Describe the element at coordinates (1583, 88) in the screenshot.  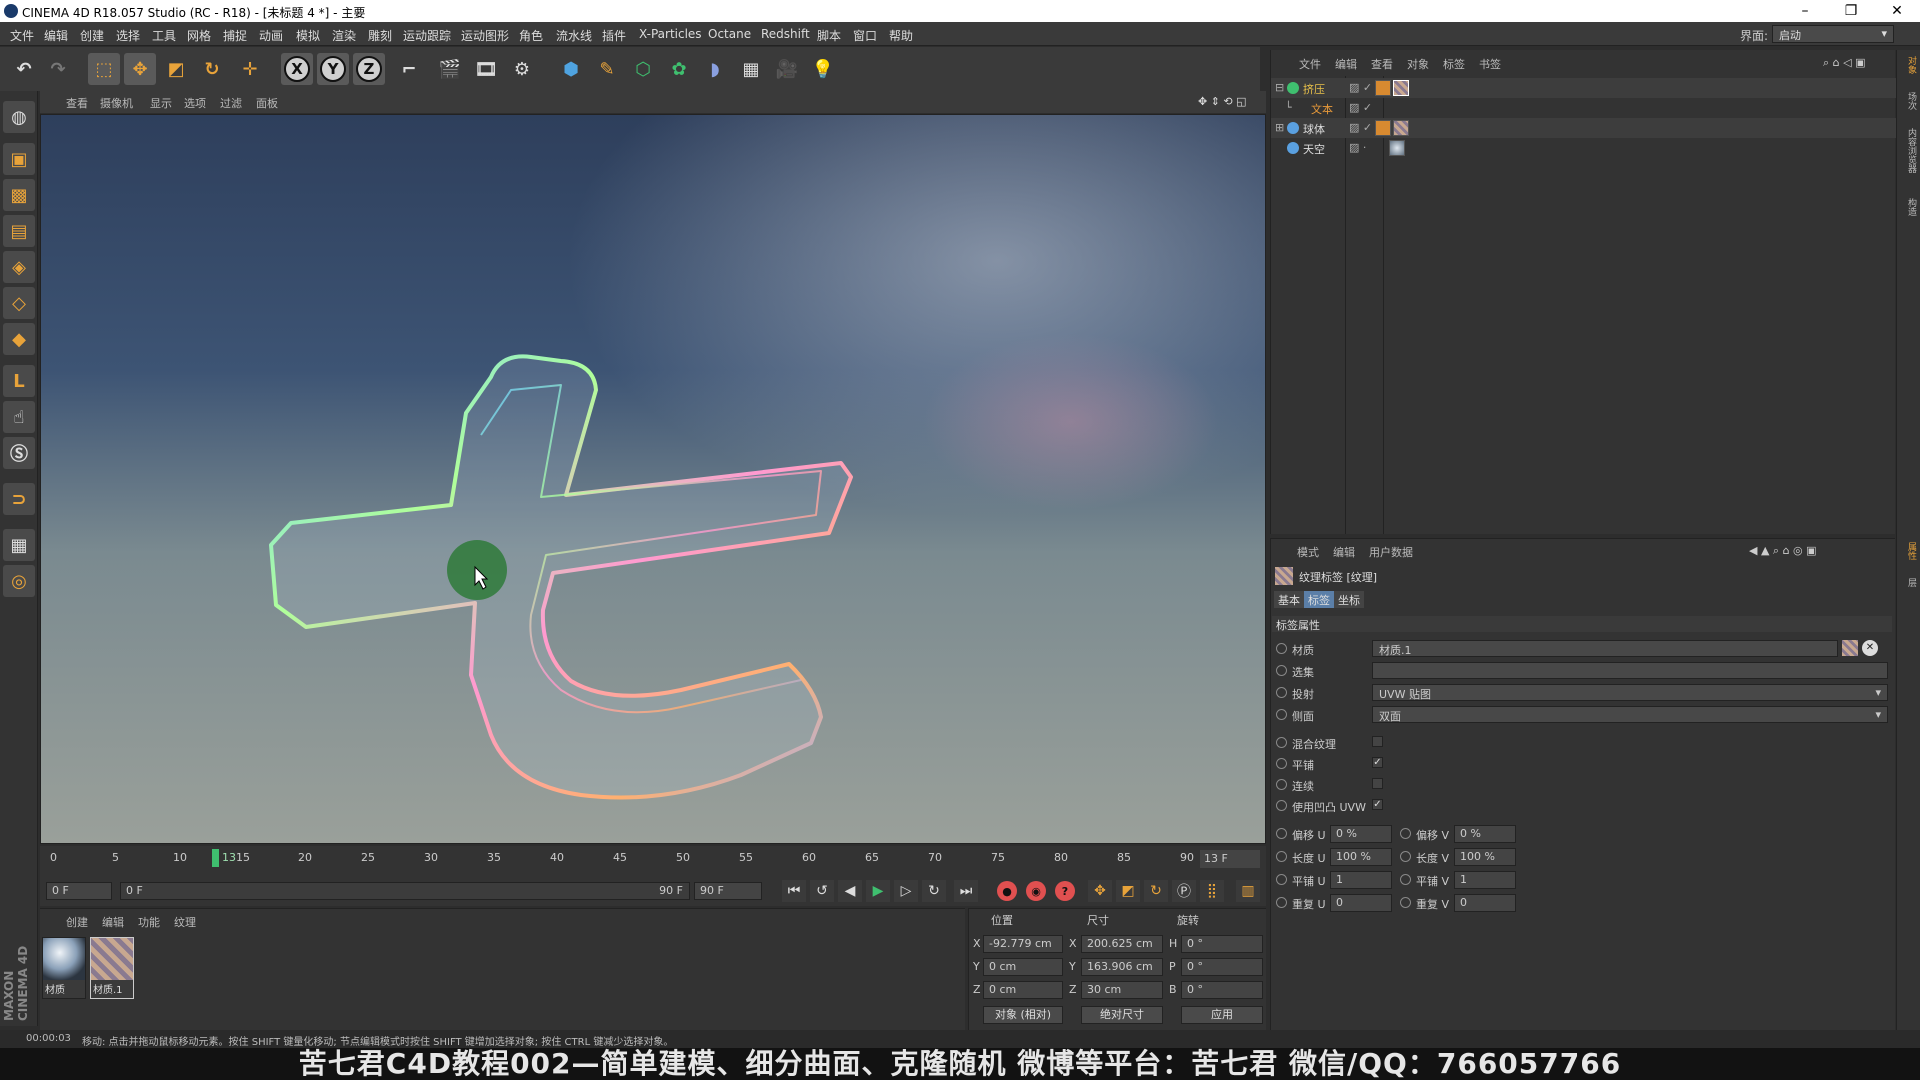
I see `object-row-extrude: ⊟ 挤压 ▨ ✓` at that location.